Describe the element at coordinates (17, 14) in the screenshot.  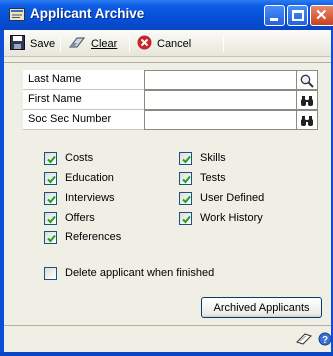
I see `window-app-icon` at that location.